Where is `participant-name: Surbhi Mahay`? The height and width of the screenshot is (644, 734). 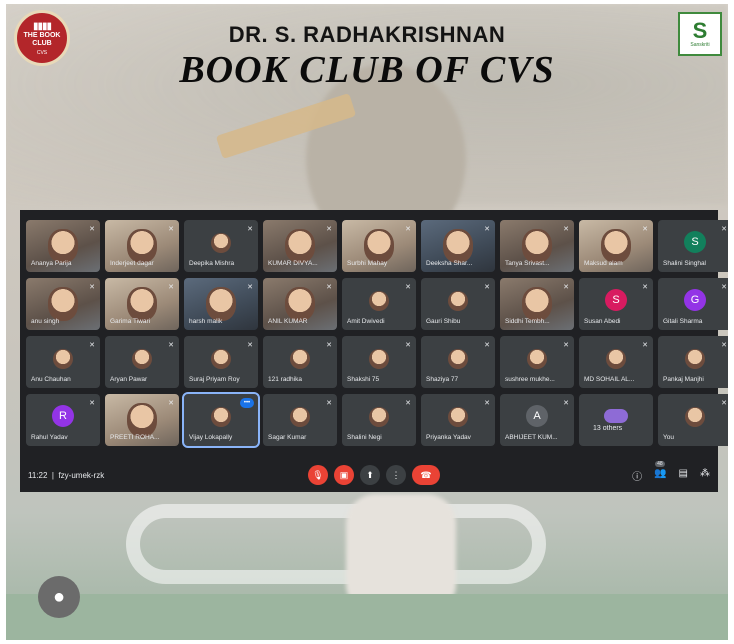 participant-name: Surbhi Mahay is located at coordinates (367, 263).